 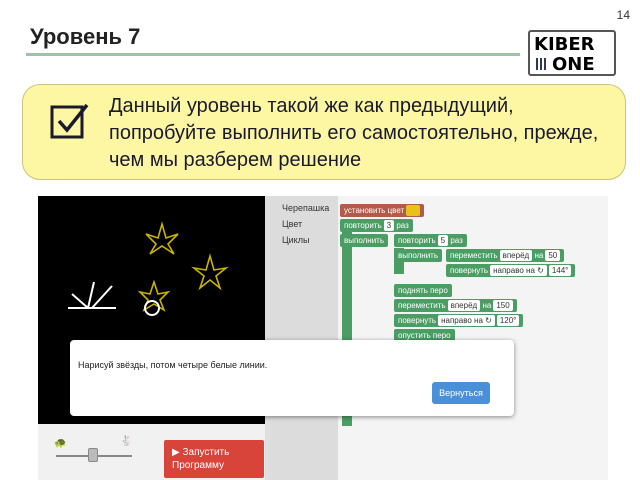 What do you see at coordinates (304, 208) in the screenshot?
I see `toolbox-category-turtle: Черепашка` at bounding box center [304, 208].